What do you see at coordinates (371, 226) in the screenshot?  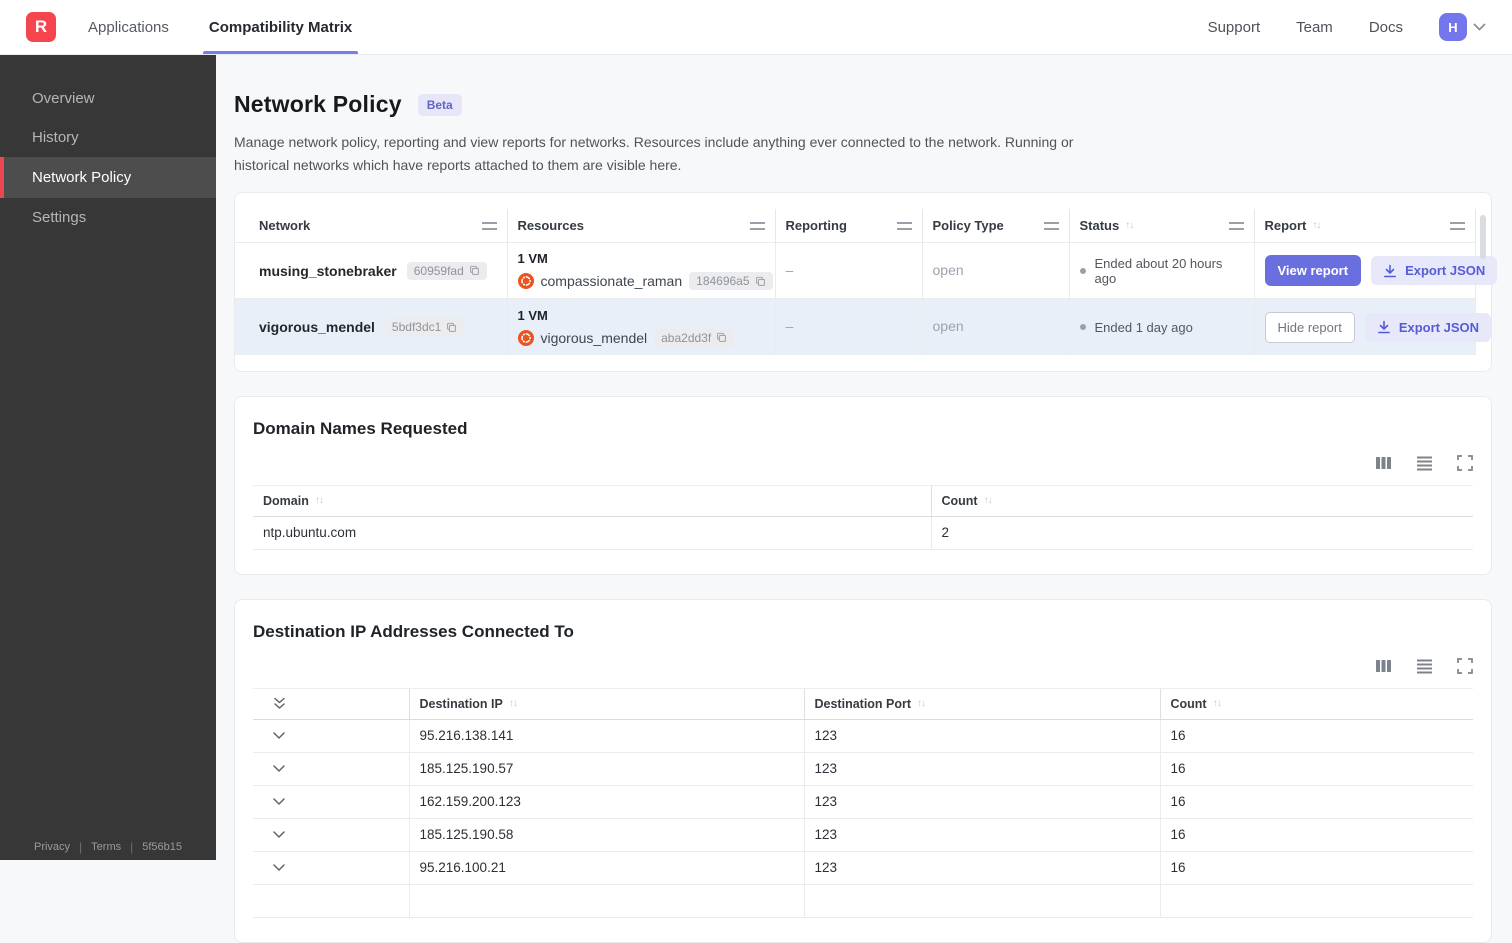 I see `column-header-network: Network` at bounding box center [371, 226].